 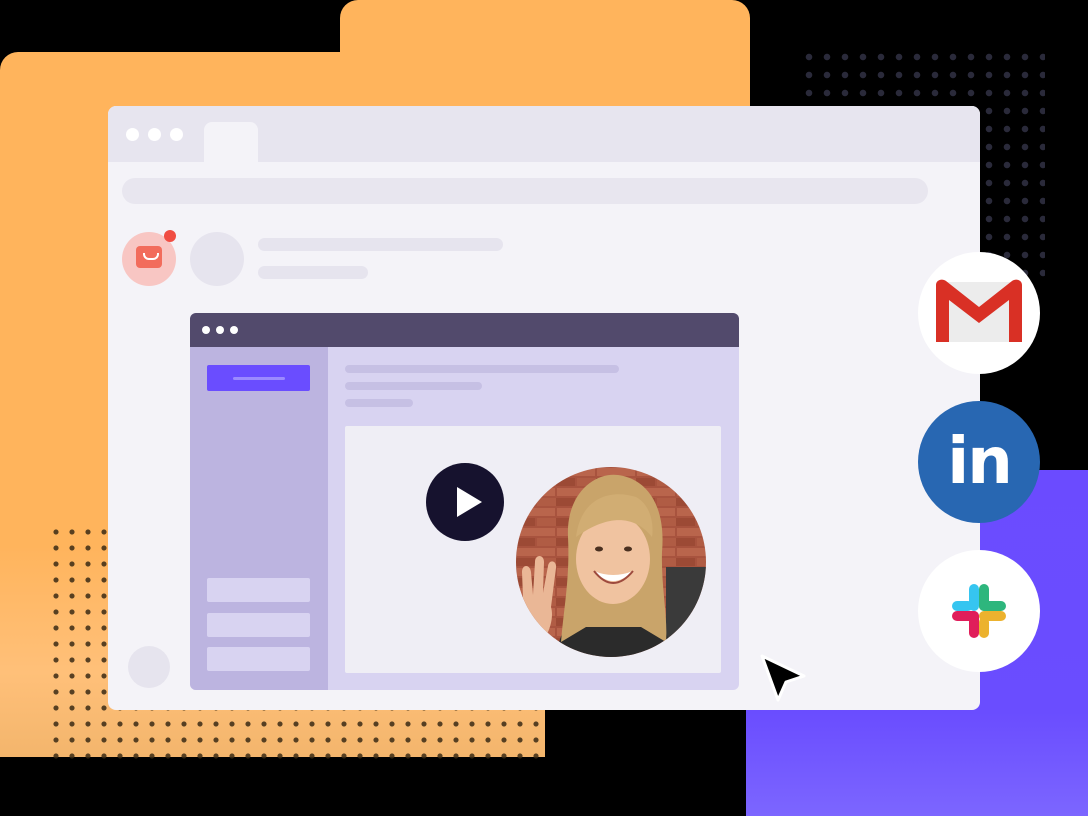 I want to click on presenter-photo, so click(x=611, y=562).